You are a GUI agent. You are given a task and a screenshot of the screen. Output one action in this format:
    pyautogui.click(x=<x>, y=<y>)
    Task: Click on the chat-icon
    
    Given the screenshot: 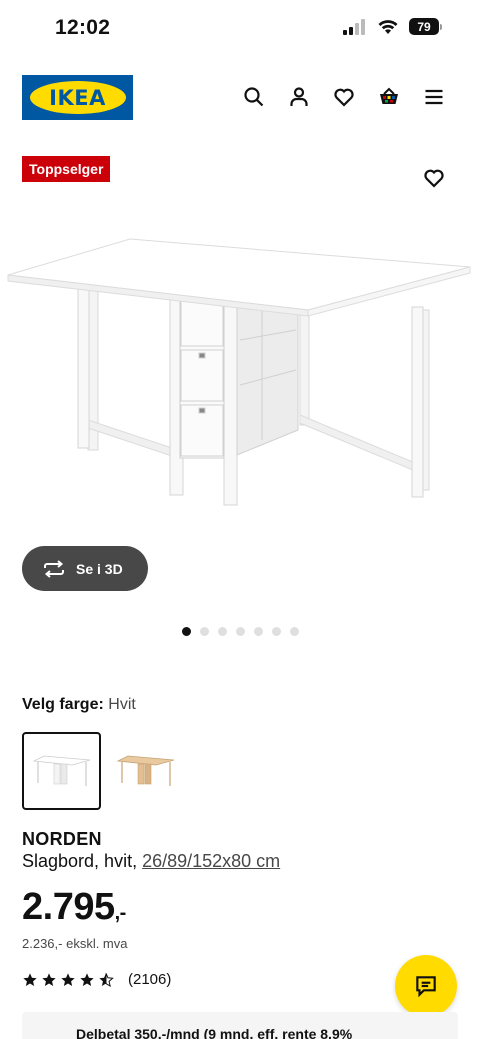 What is the action you would take?
    pyautogui.click(x=426, y=987)
    